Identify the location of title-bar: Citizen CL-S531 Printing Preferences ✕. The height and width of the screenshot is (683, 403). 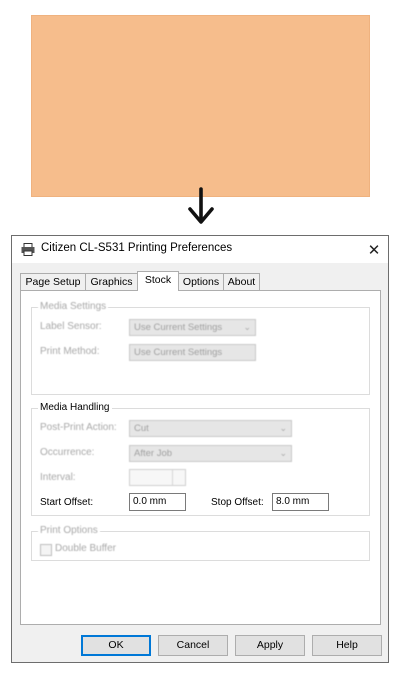
(200, 249).